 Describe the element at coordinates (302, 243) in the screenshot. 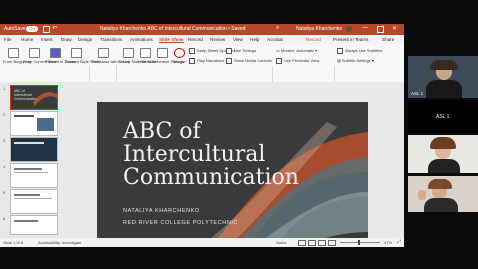

I see `normal-view-icon` at that location.